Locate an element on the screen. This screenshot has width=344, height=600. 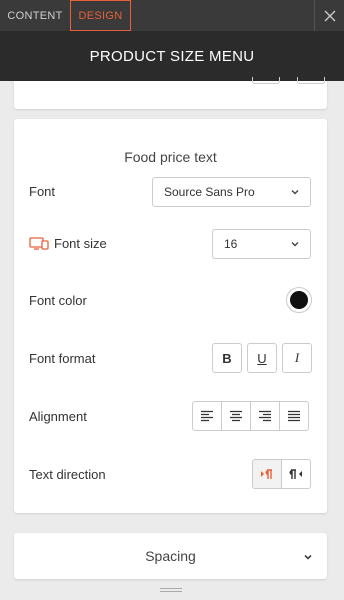
align-right-button is located at coordinates (265, 416).